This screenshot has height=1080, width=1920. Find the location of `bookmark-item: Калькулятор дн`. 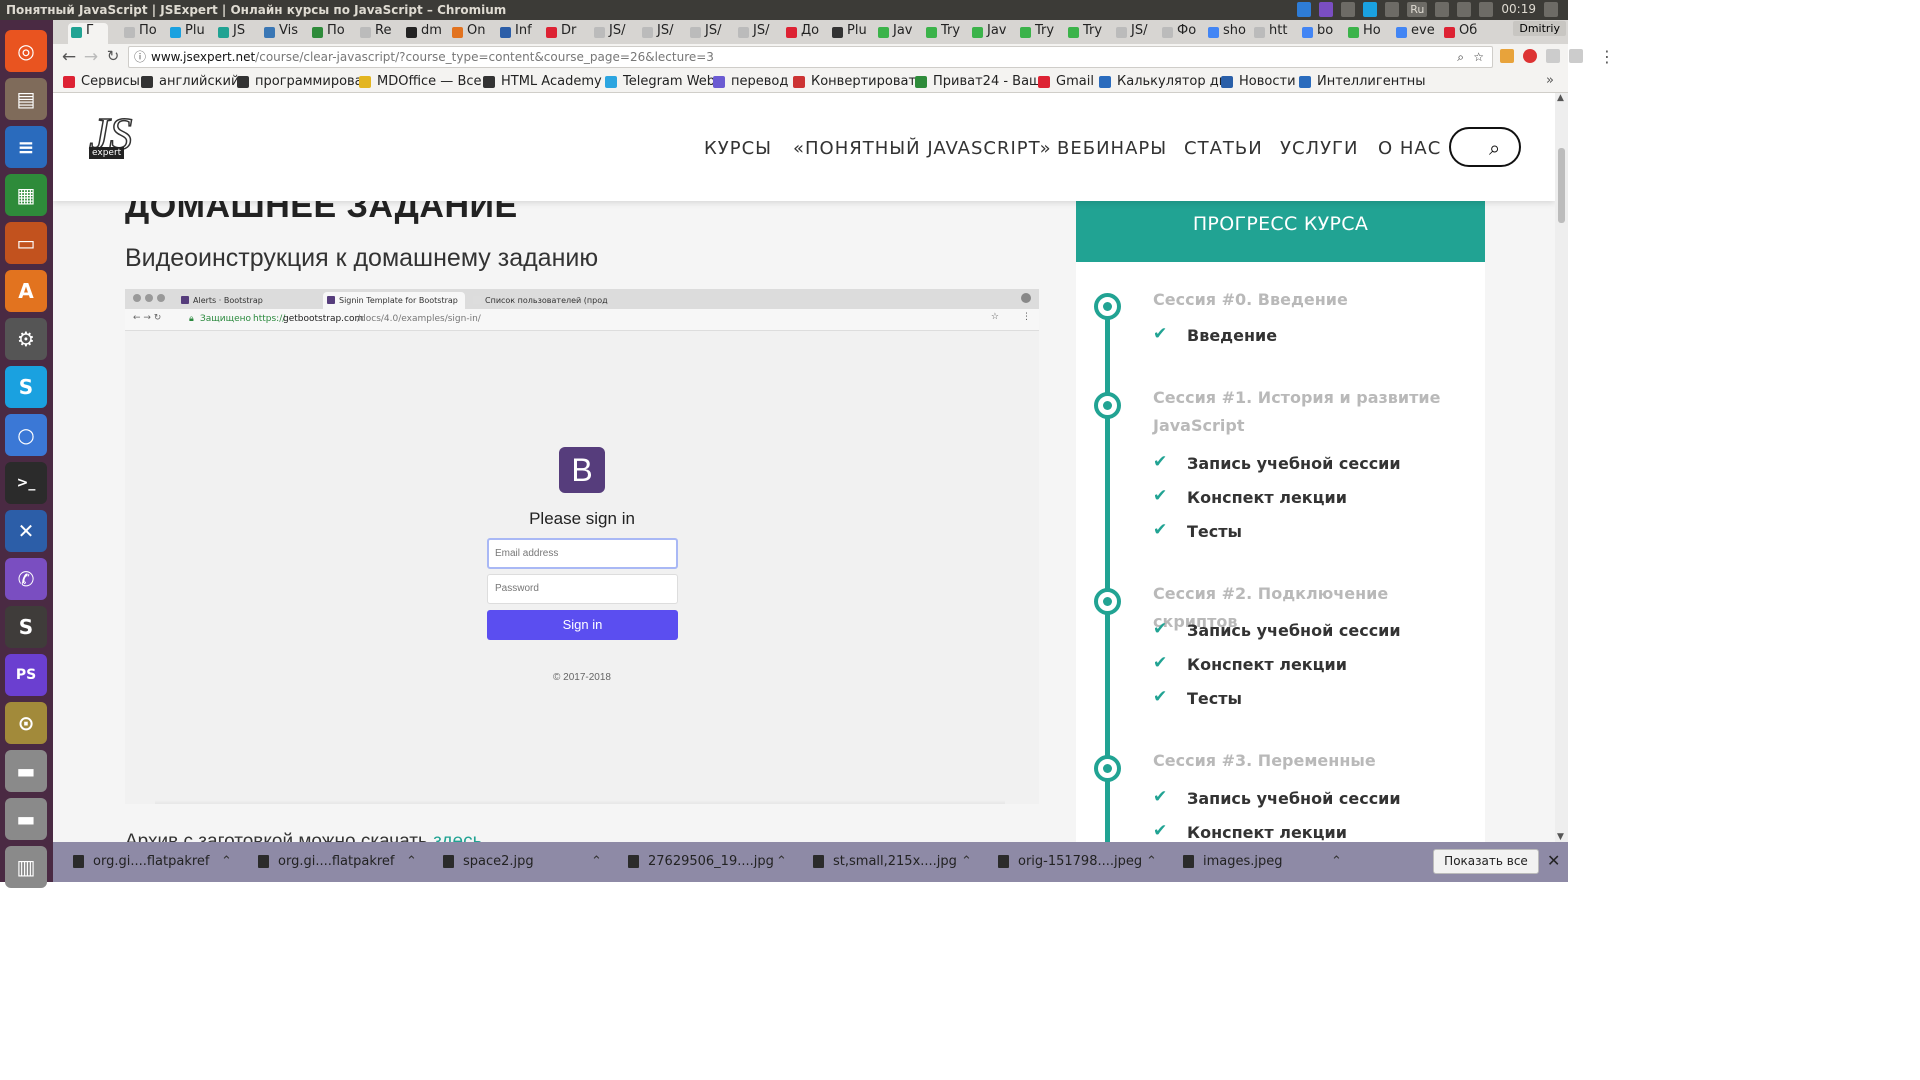

bookmark-item: Калькулятор дн is located at coordinates (1163, 81).